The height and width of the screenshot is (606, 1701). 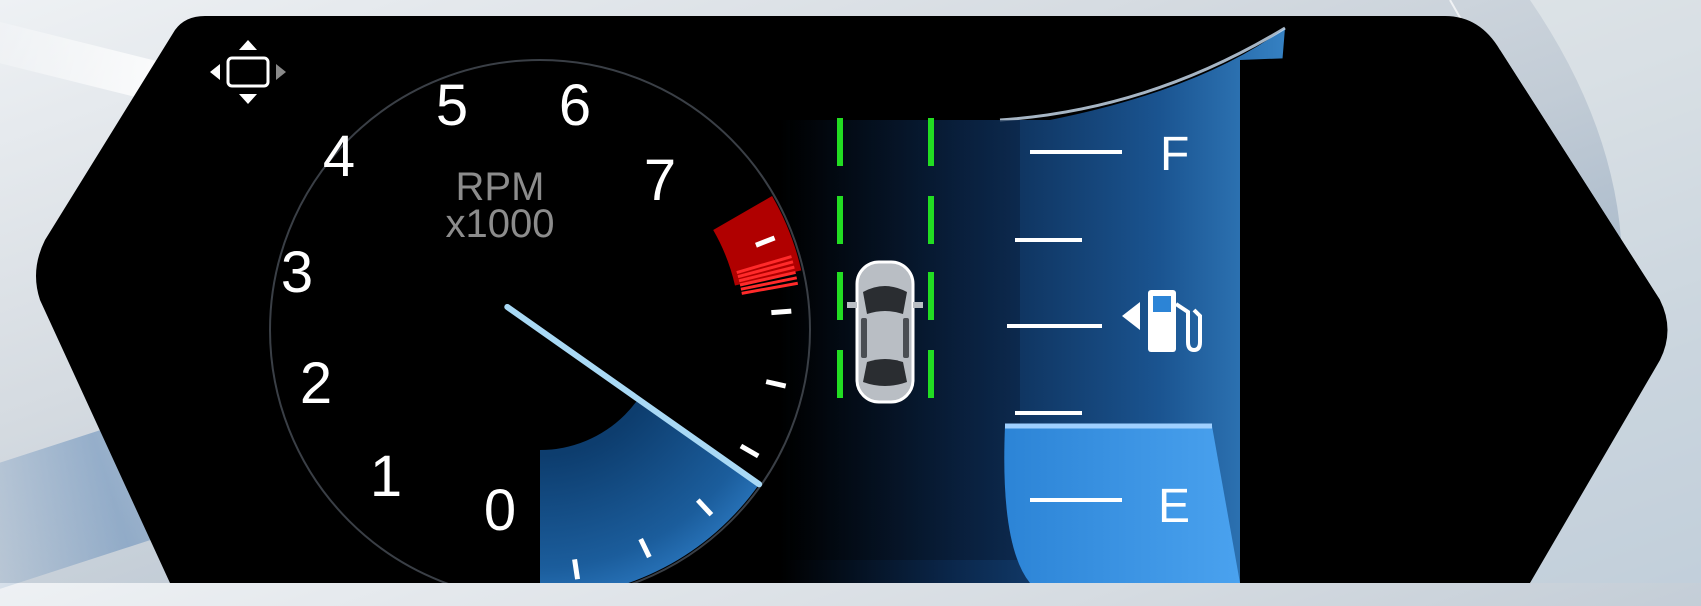 What do you see at coordinates (575, 105) in the screenshot?
I see `tach-scale-label: 6` at bounding box center [575, 105].